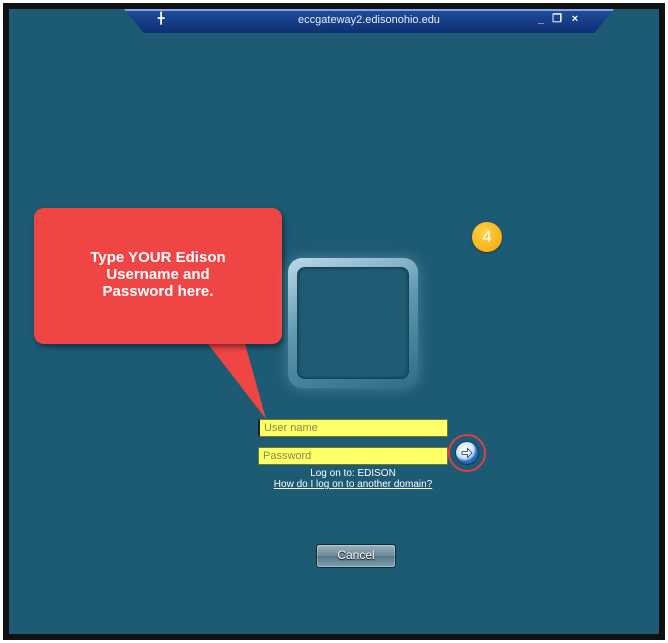  What do you see at coordinates (369, 21) in the screenshot?
I see `connection-bar: ╋ eccgateway2.edisonohio.edu _ ❐ ×` at bounding box center [369, 21].